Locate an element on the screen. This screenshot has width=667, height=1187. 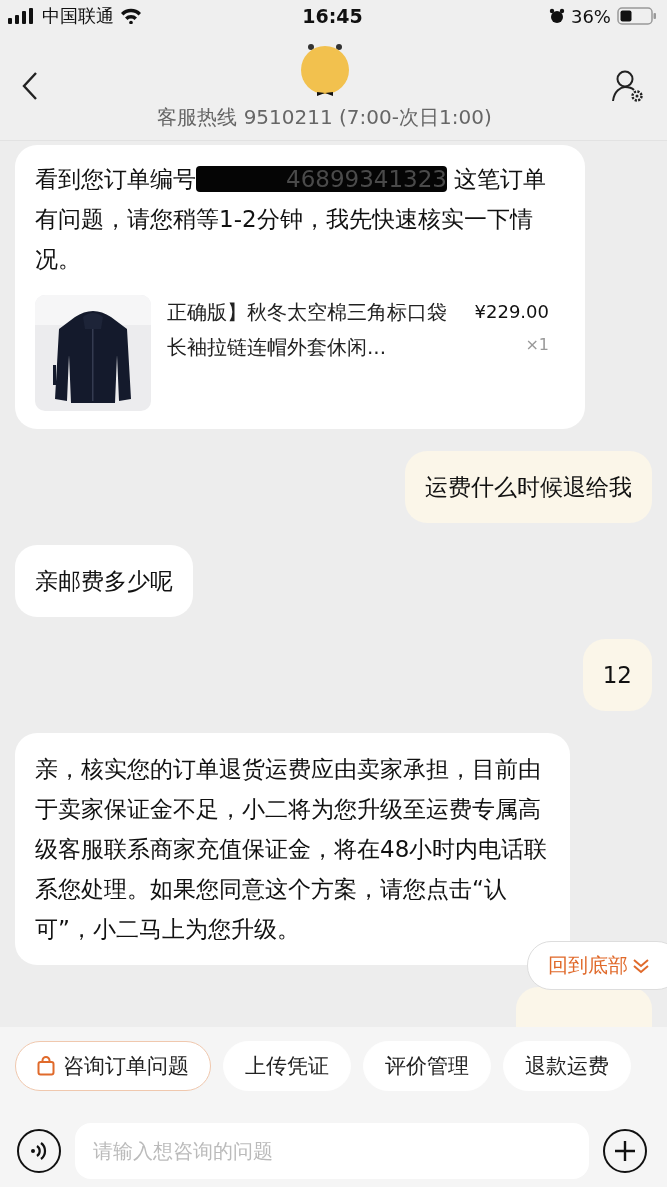
product-quantity: ×1 is located at coordinates (537, 345).